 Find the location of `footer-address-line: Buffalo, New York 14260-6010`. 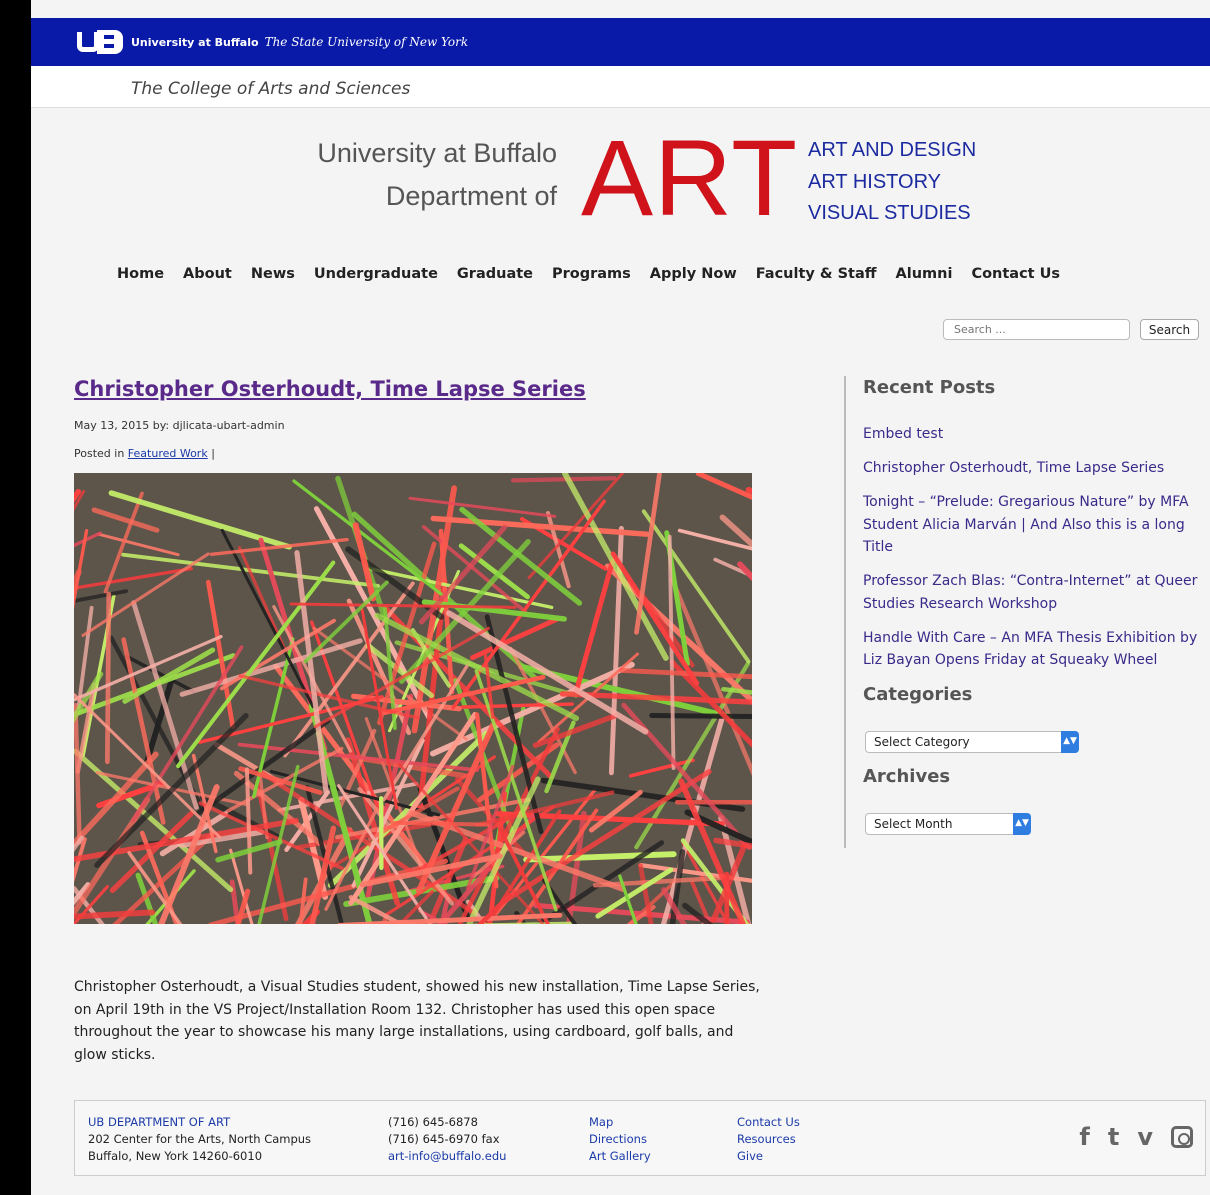

footer-address-line: Buffalo, New York 14260-6010 is located at coordinates (175, 1156).